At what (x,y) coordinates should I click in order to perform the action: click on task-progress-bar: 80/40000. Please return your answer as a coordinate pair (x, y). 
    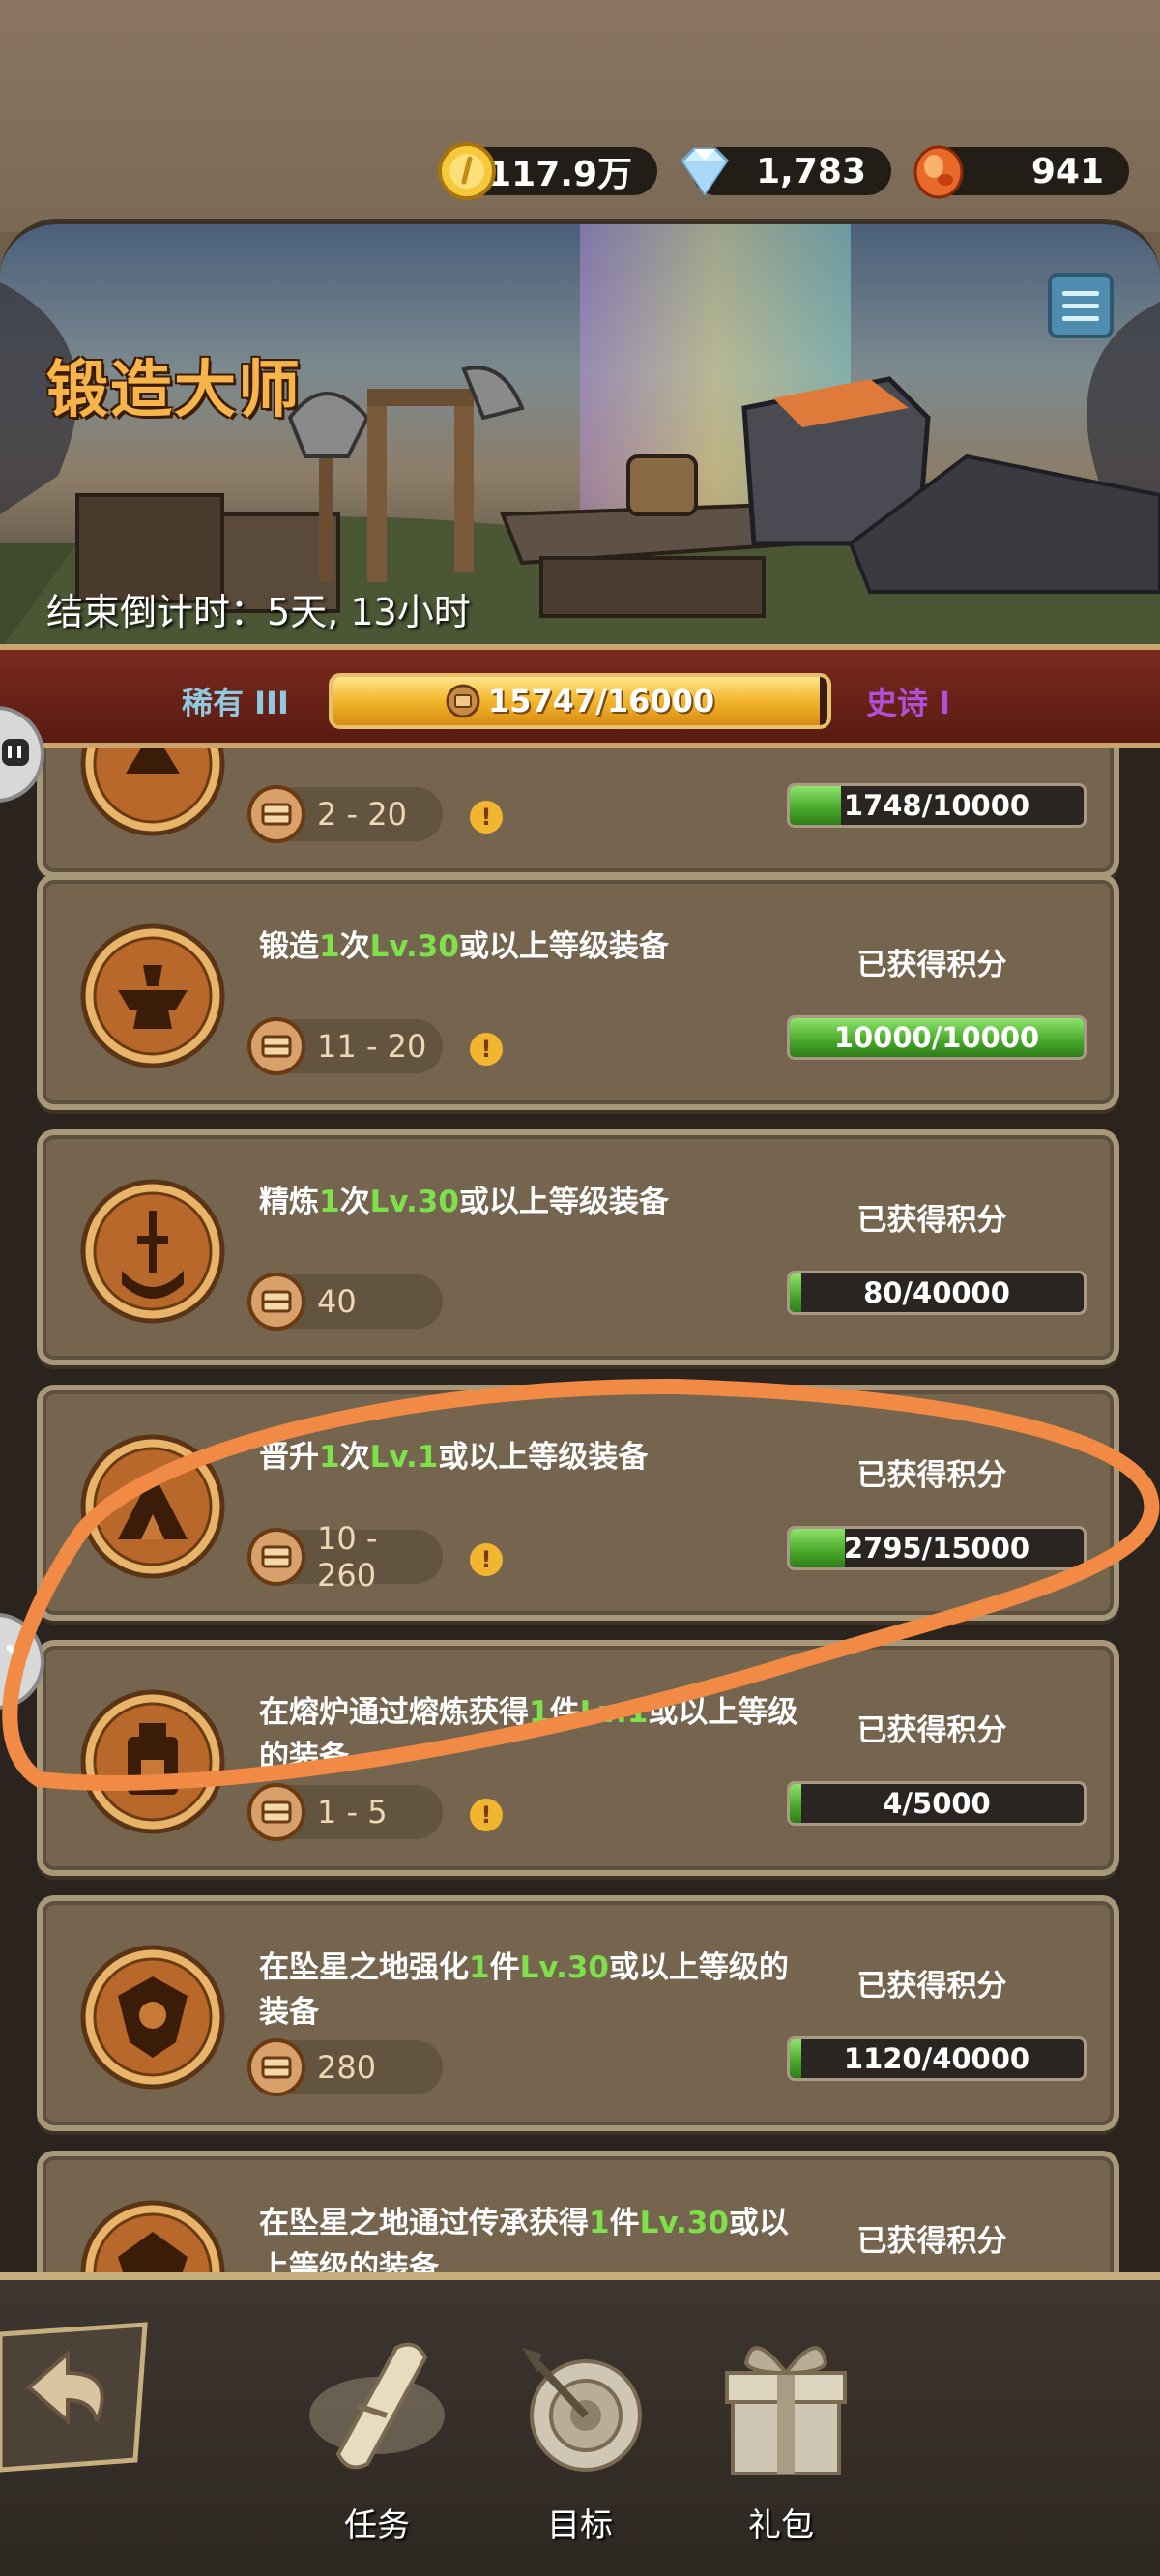
    Looking at the image, I should click on (937, 1293).